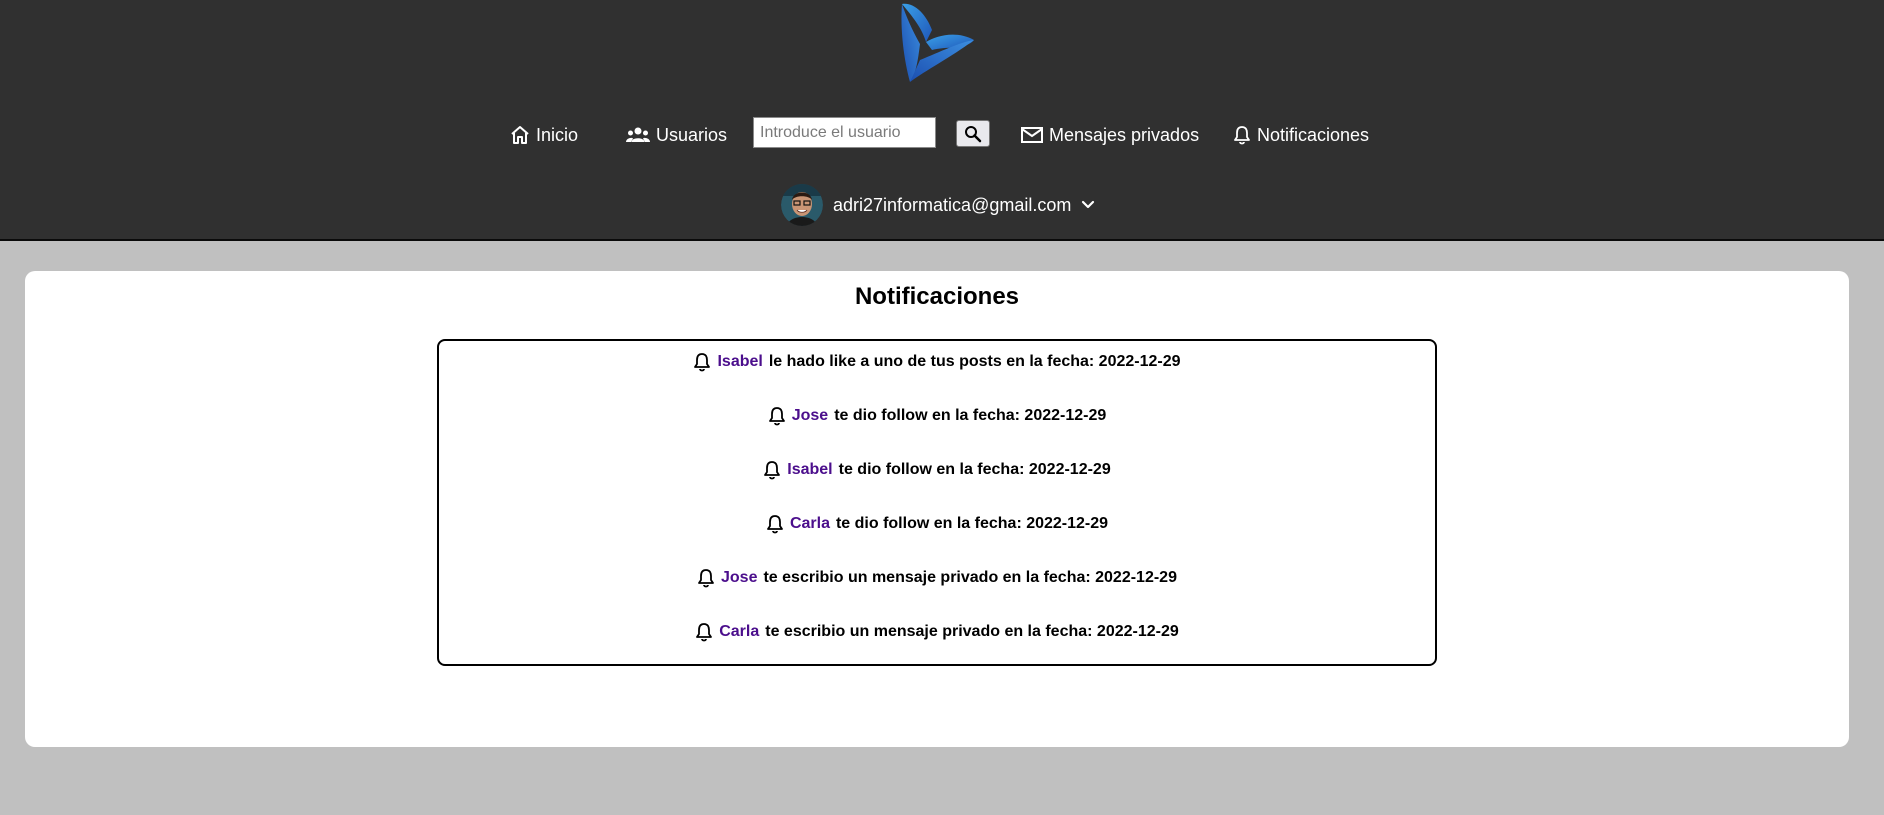 The image size is (1884, 815). What do you see at coordinates (1032, 135) in the screenshot?
I see `mail-icon` at bounding box center [1032, 135].